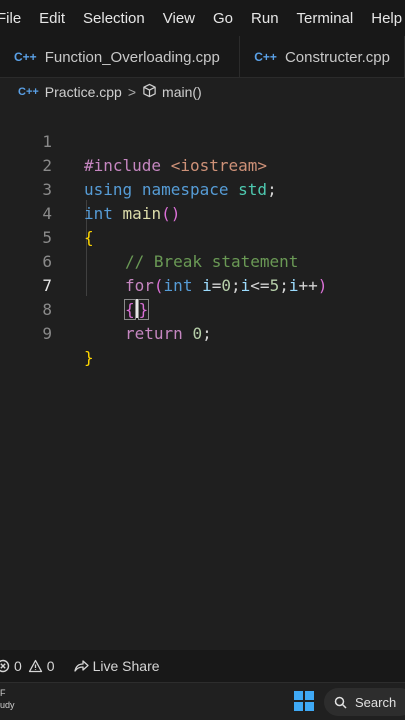  What do you see at coordinates (207, 333) in the screenshot?
I see `token: ;` at bounding box center [207, 333].